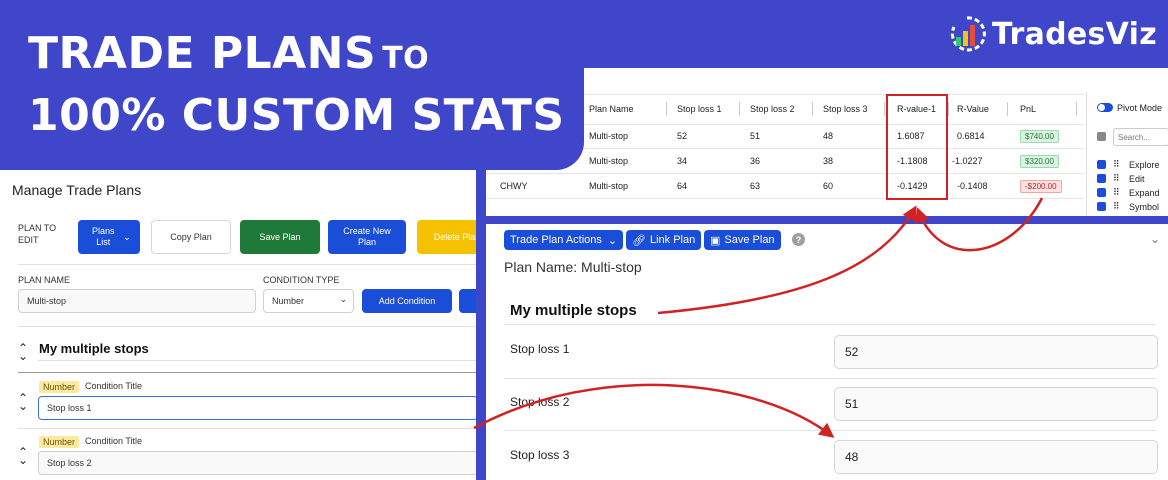 This screenshot has width=1168, height=480. Describe the element at coordinates (755, 136) in the screenshot. I see `cell-stop-loss-2: 51` at that location.